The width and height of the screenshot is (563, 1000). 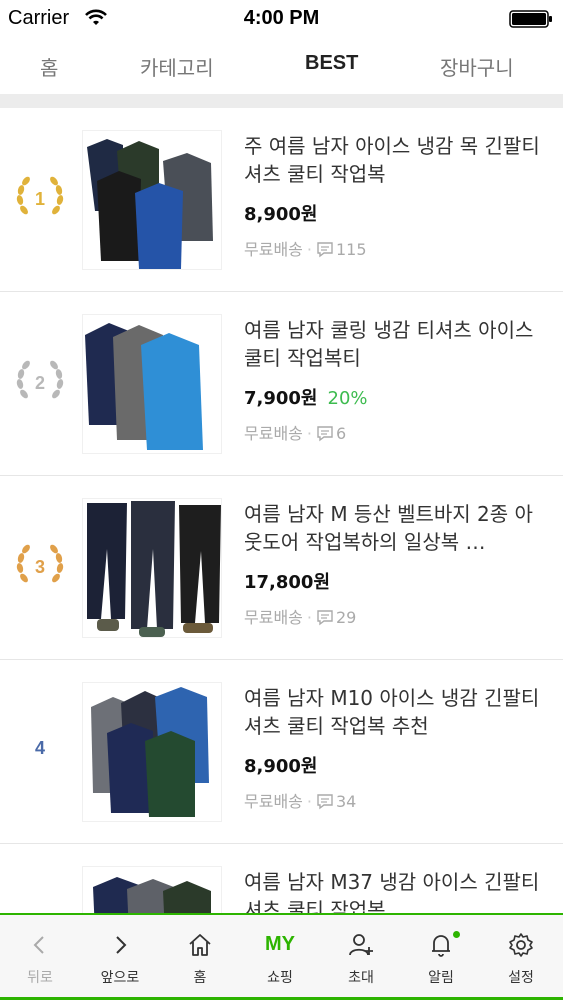 I want to click on clock: 4:00 PM, so click(x=281, y=18).